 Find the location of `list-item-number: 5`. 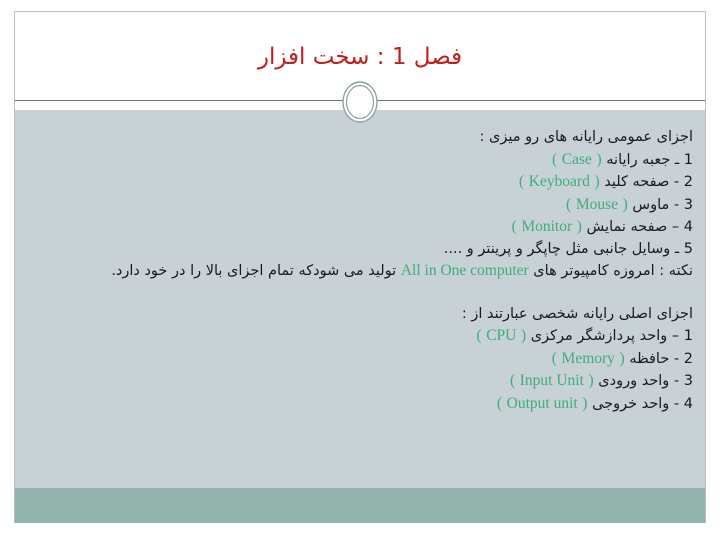

list-item-number: 5 is located at coordinates (688, 248).